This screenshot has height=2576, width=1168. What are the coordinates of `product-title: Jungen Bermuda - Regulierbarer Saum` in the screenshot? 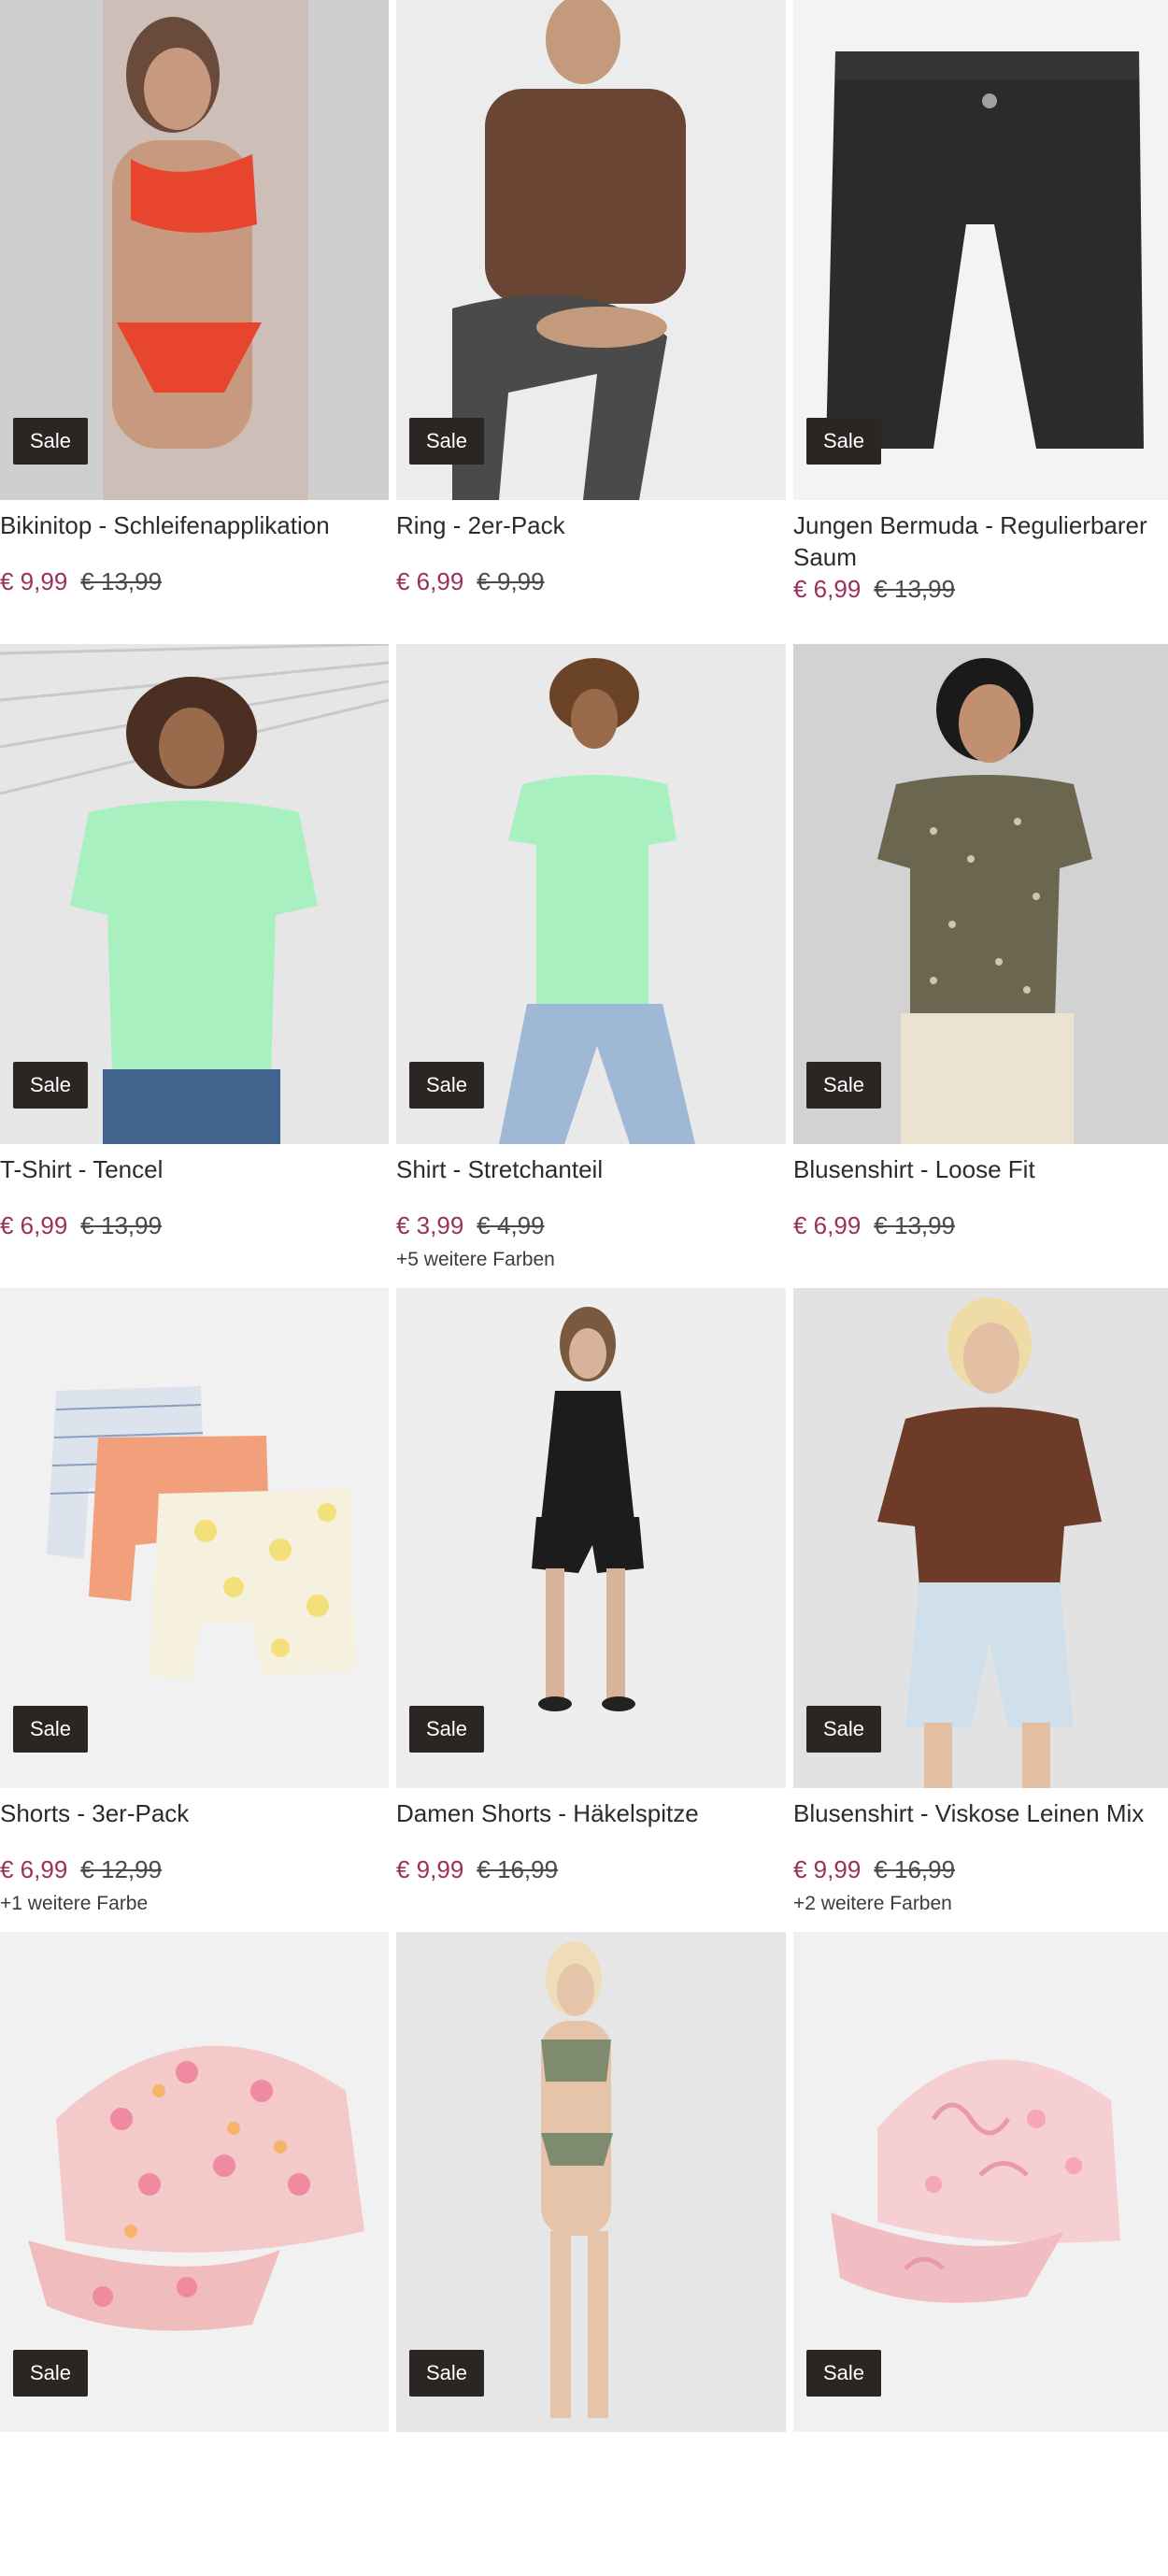 It's located at (981, 541).